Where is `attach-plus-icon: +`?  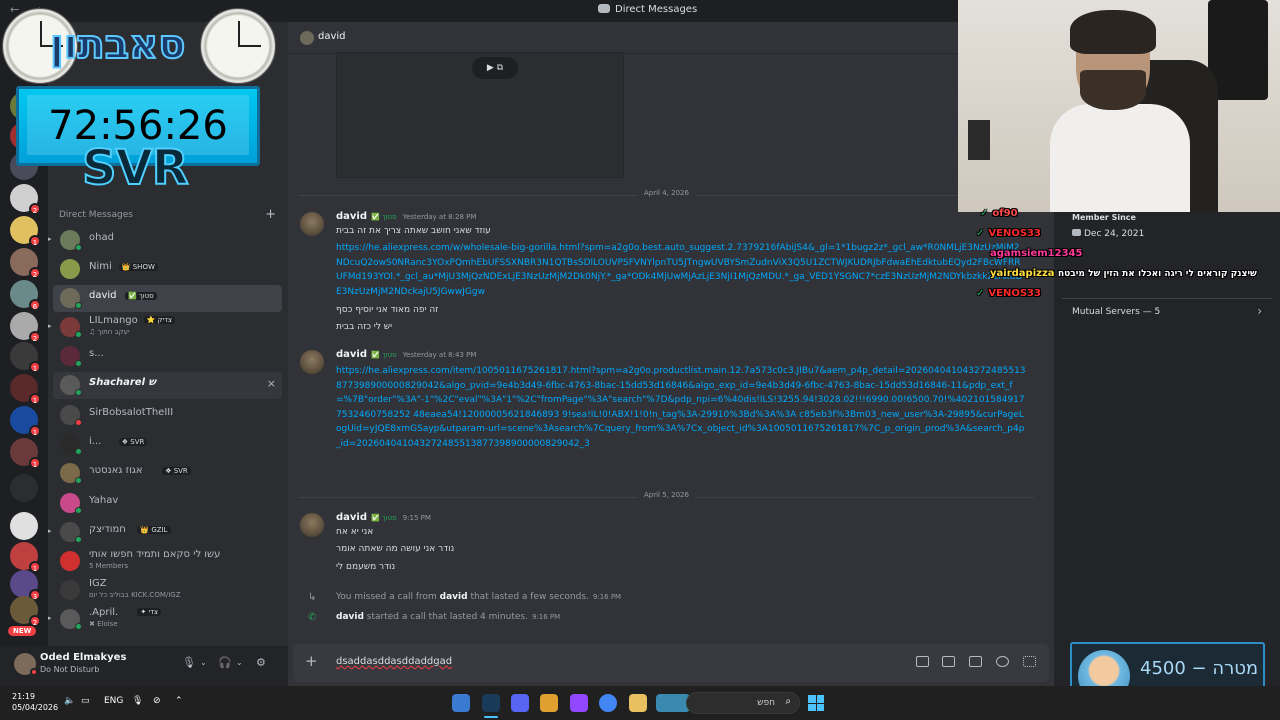 attach-plus-icon: + is located at coordinates (311, 661).